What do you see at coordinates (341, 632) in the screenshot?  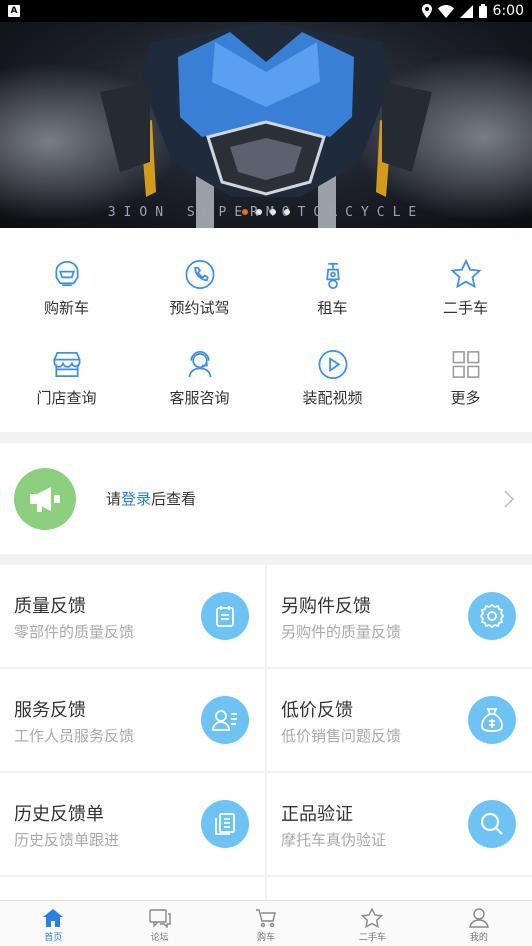 I see `card-subtitle: 另购件的质量反馈` at bounding box center [341, 632].